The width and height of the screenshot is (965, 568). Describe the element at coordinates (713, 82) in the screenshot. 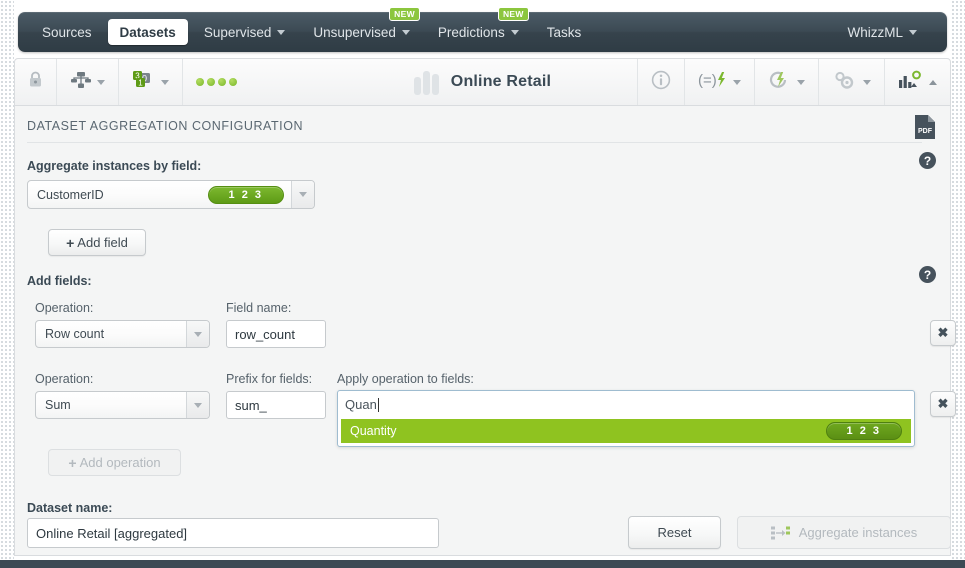

I see `script-icon: (=)` at that location.